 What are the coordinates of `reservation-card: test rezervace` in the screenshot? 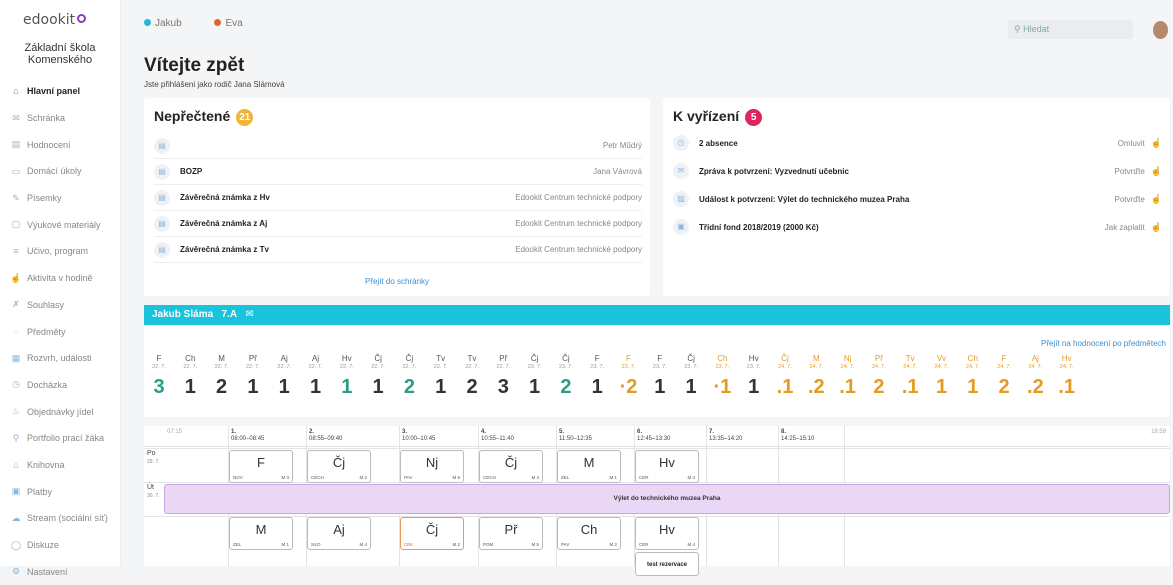 It's located at (667, 564).